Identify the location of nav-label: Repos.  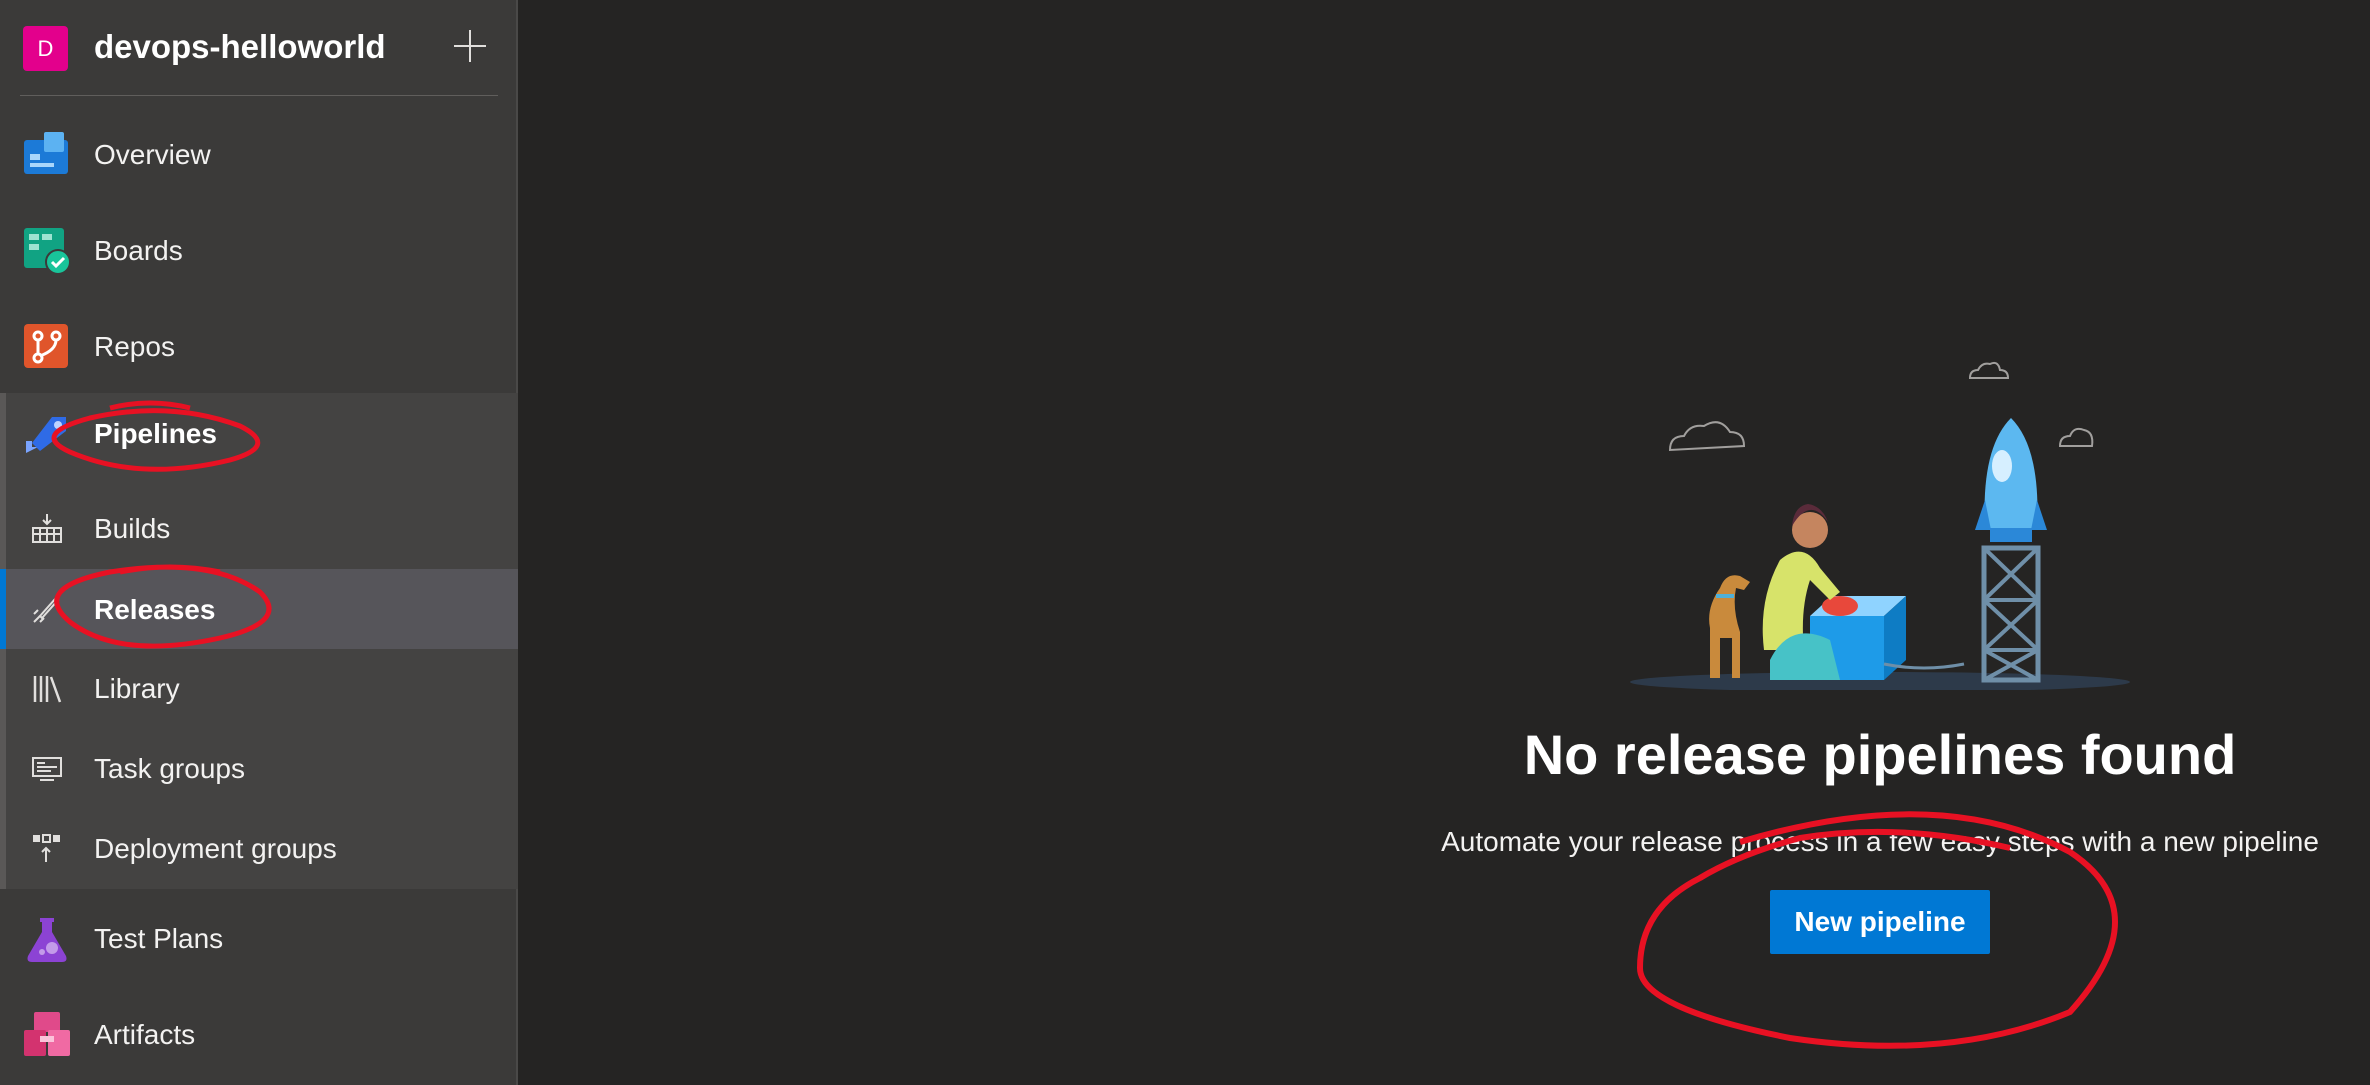
(134, 346).